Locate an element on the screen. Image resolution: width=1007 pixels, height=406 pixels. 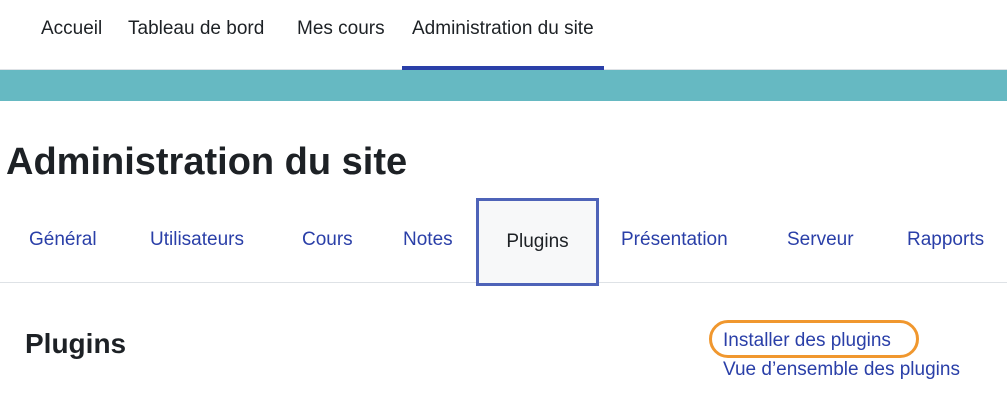
nav-item-administration-du-site: Administration du site is located at coordinates (503, 35).